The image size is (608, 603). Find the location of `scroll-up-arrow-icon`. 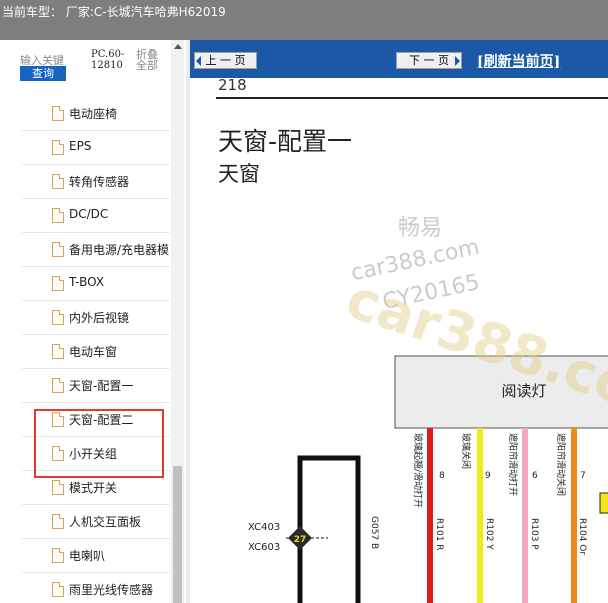

scroll-up-arrow-icon is located at coordinates (178, 46).